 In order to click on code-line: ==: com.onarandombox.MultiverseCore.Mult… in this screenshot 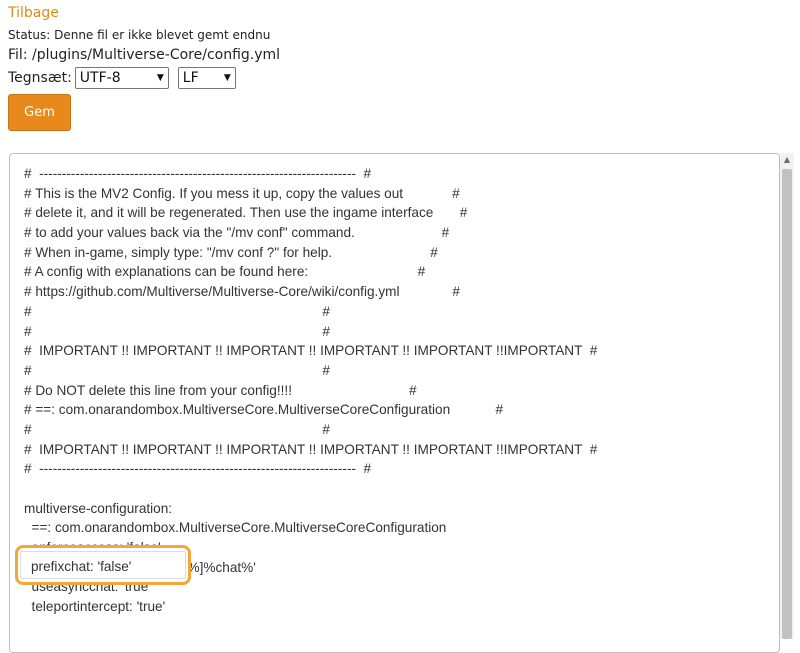, I will do `click(235, 528)`.